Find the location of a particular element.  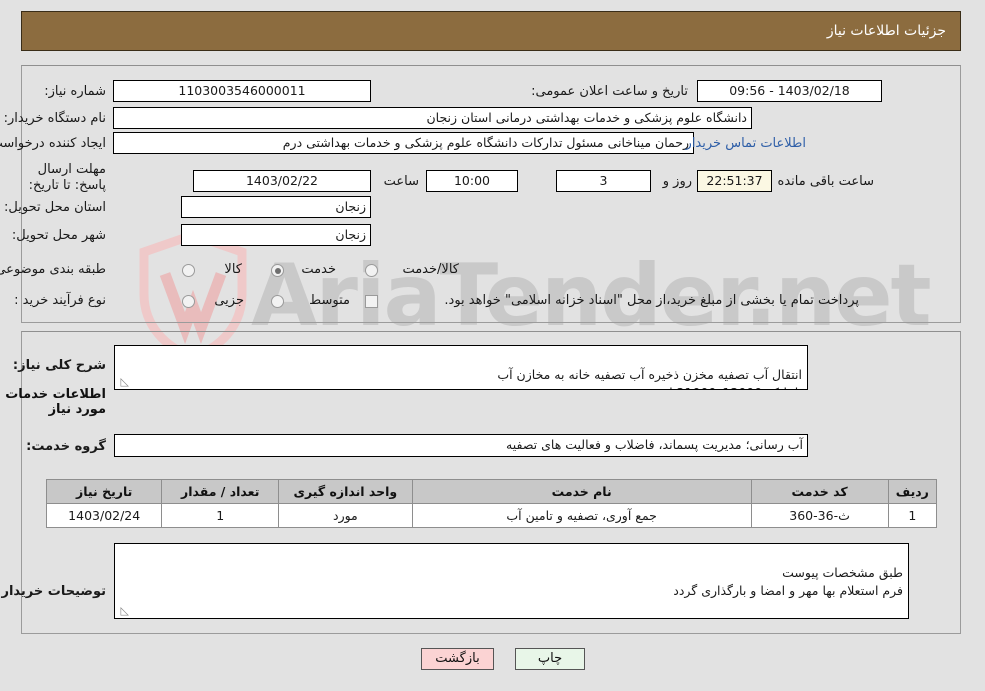

resize-grip-icon: ◺ is located at coordinates (124, 382).